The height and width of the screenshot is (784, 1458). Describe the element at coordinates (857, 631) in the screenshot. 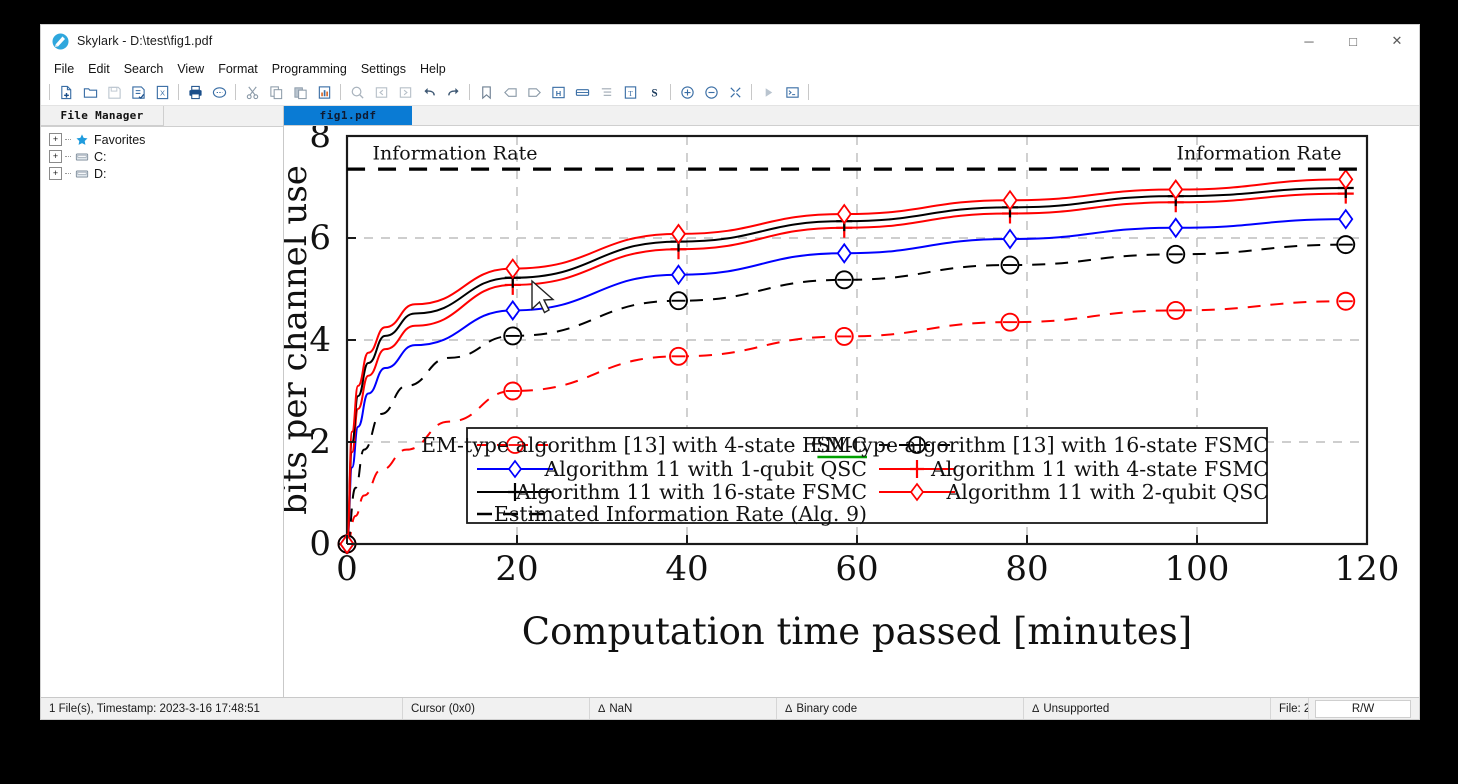

I see `x-axis-label: Computation time passed [minutes]` at that location.